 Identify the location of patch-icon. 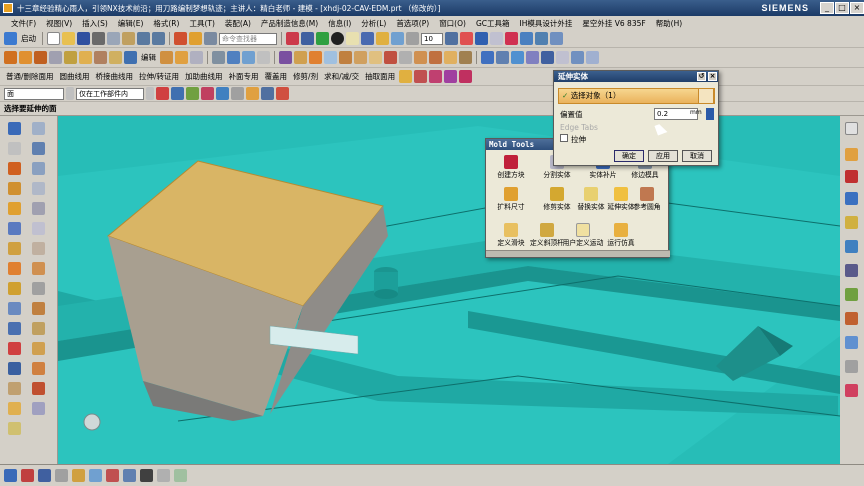
(360, 57).